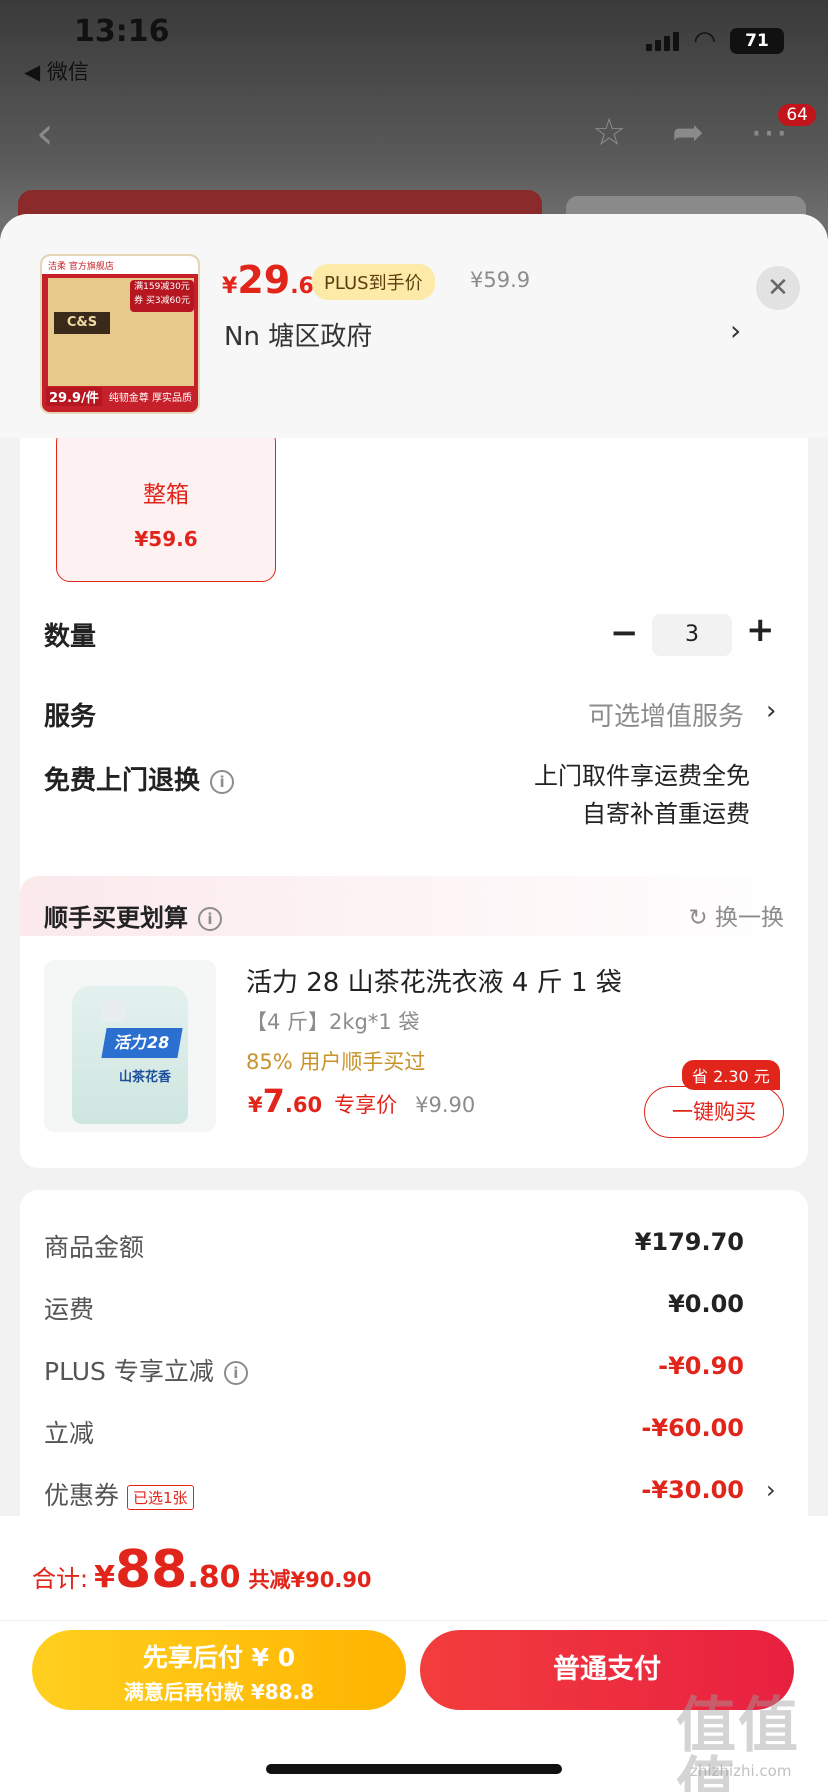 Image resolution: width=828 pixels, height=1792 pixels. I want to click on cost-value-plus: -¥0.90, so click(701, 1366).